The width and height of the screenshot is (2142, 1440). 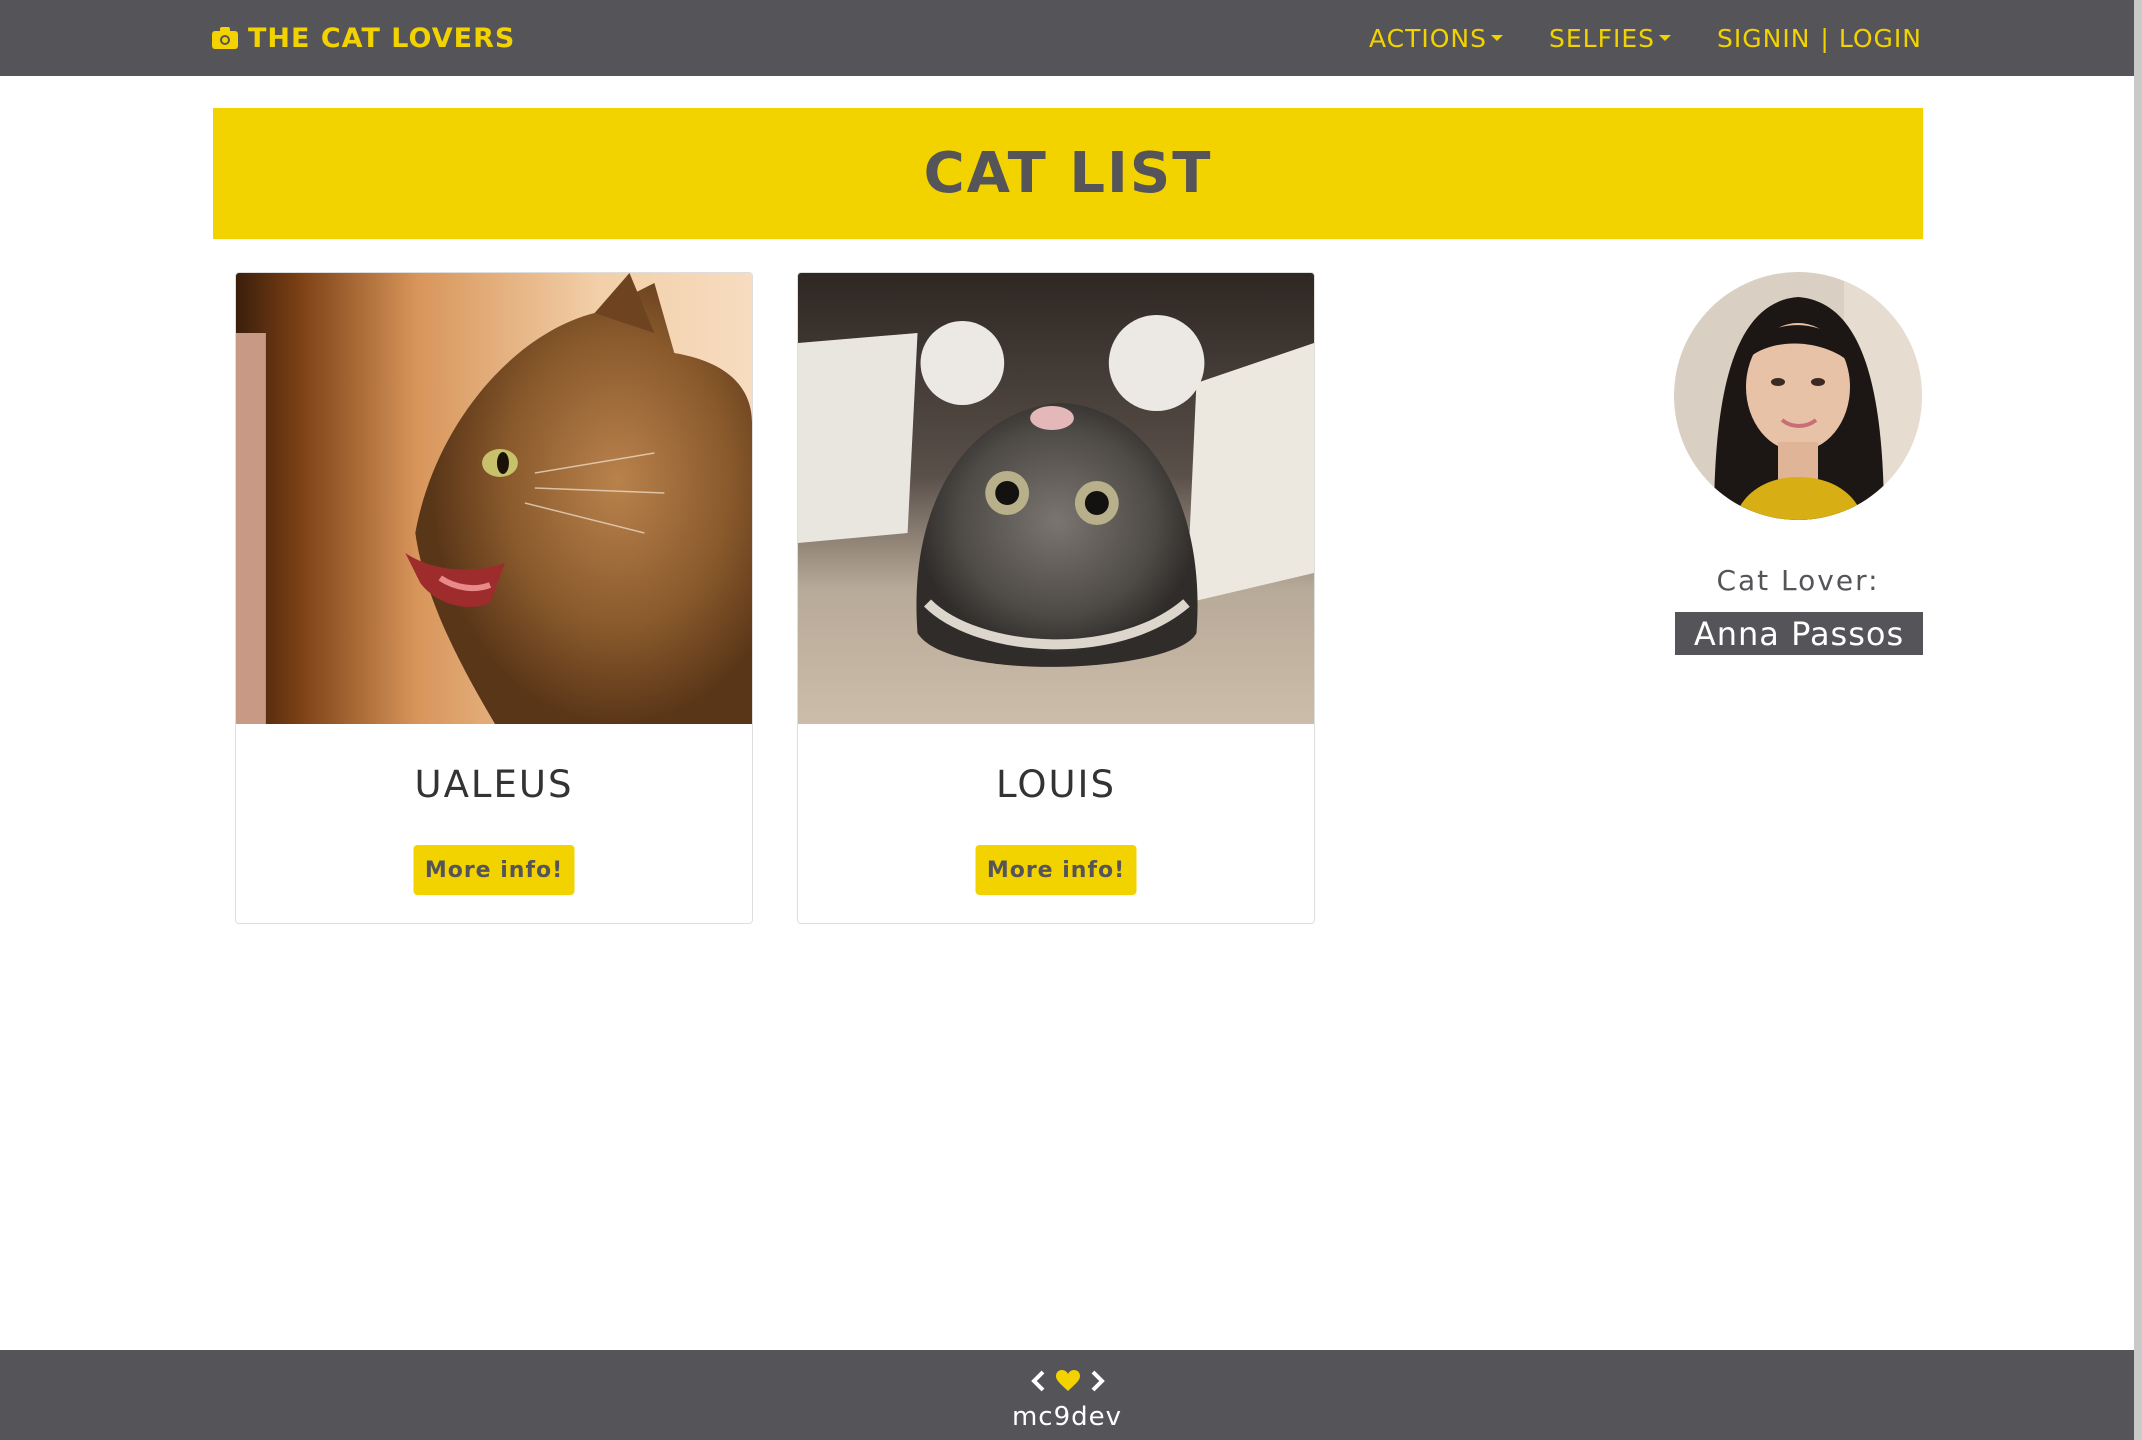 I want to click on footer: mc9dev, so click(x=1067, y=1395).